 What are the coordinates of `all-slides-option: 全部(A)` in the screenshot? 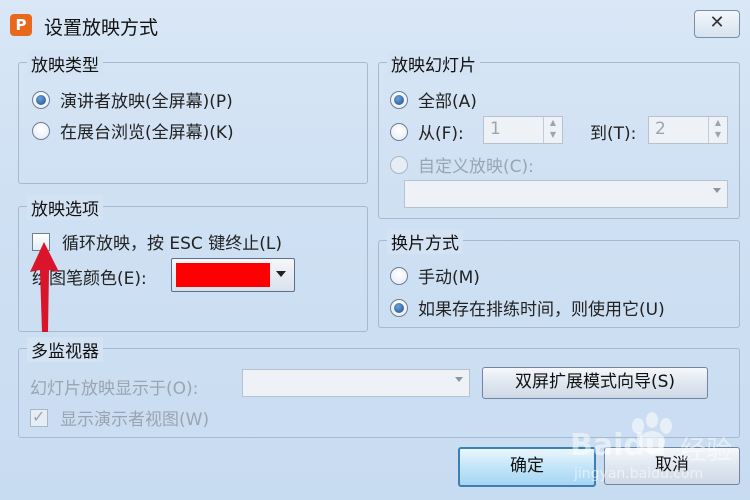 It's located at (433, 99).